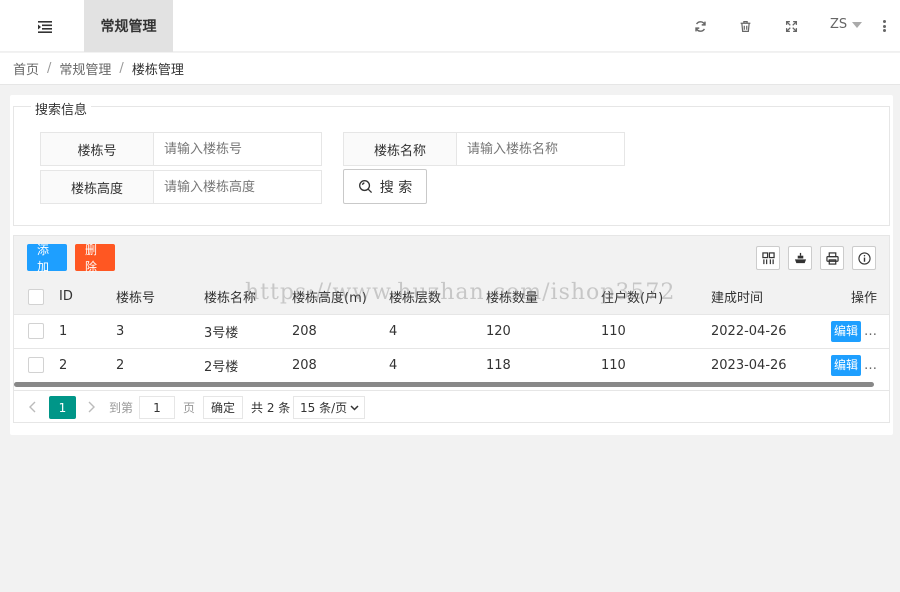  What do you see at coordinates (61, 108) in the screenshot?
I see `search-legend: 搜索信息` at bounding box center [61, 108].